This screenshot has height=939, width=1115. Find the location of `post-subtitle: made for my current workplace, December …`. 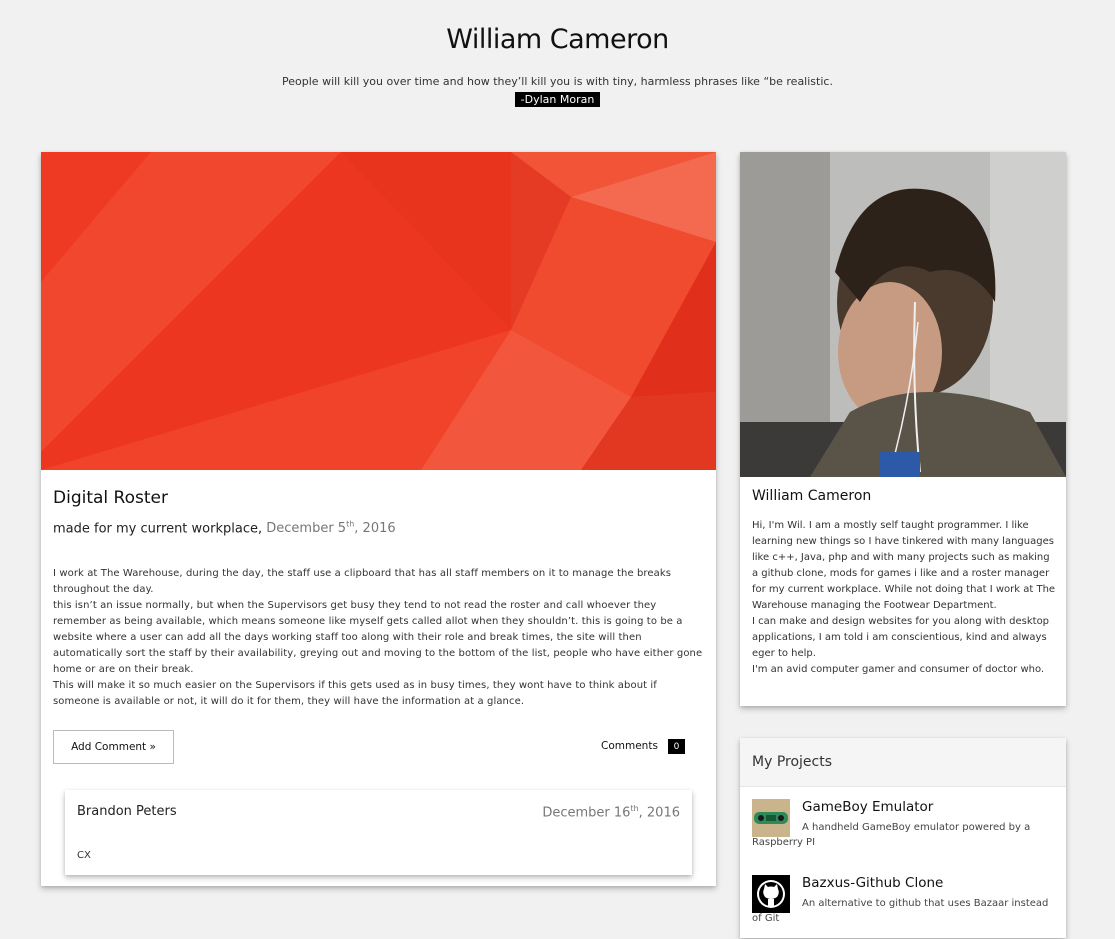

post-subtitle: made for my current workplace, December … is located at coordinates (224, 528).